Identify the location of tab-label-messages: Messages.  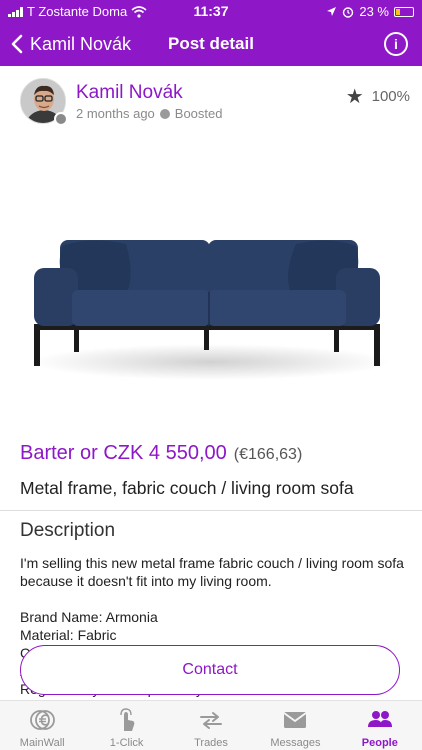
(295, 743).